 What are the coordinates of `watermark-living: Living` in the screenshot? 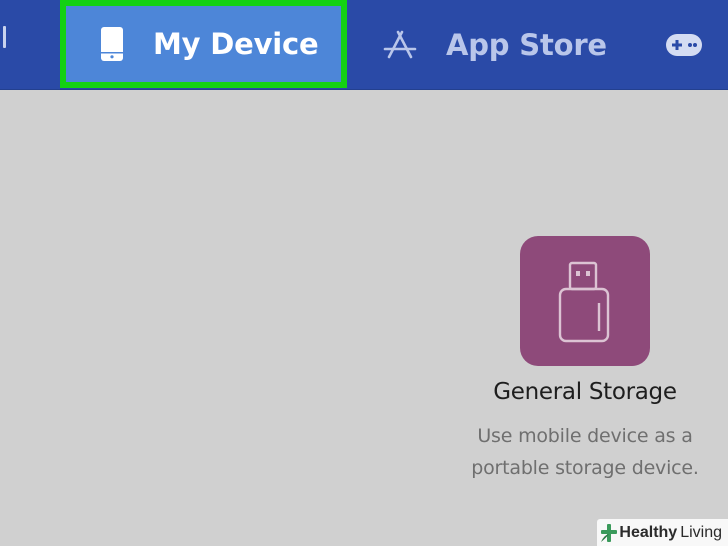 It's located at (701, 532).